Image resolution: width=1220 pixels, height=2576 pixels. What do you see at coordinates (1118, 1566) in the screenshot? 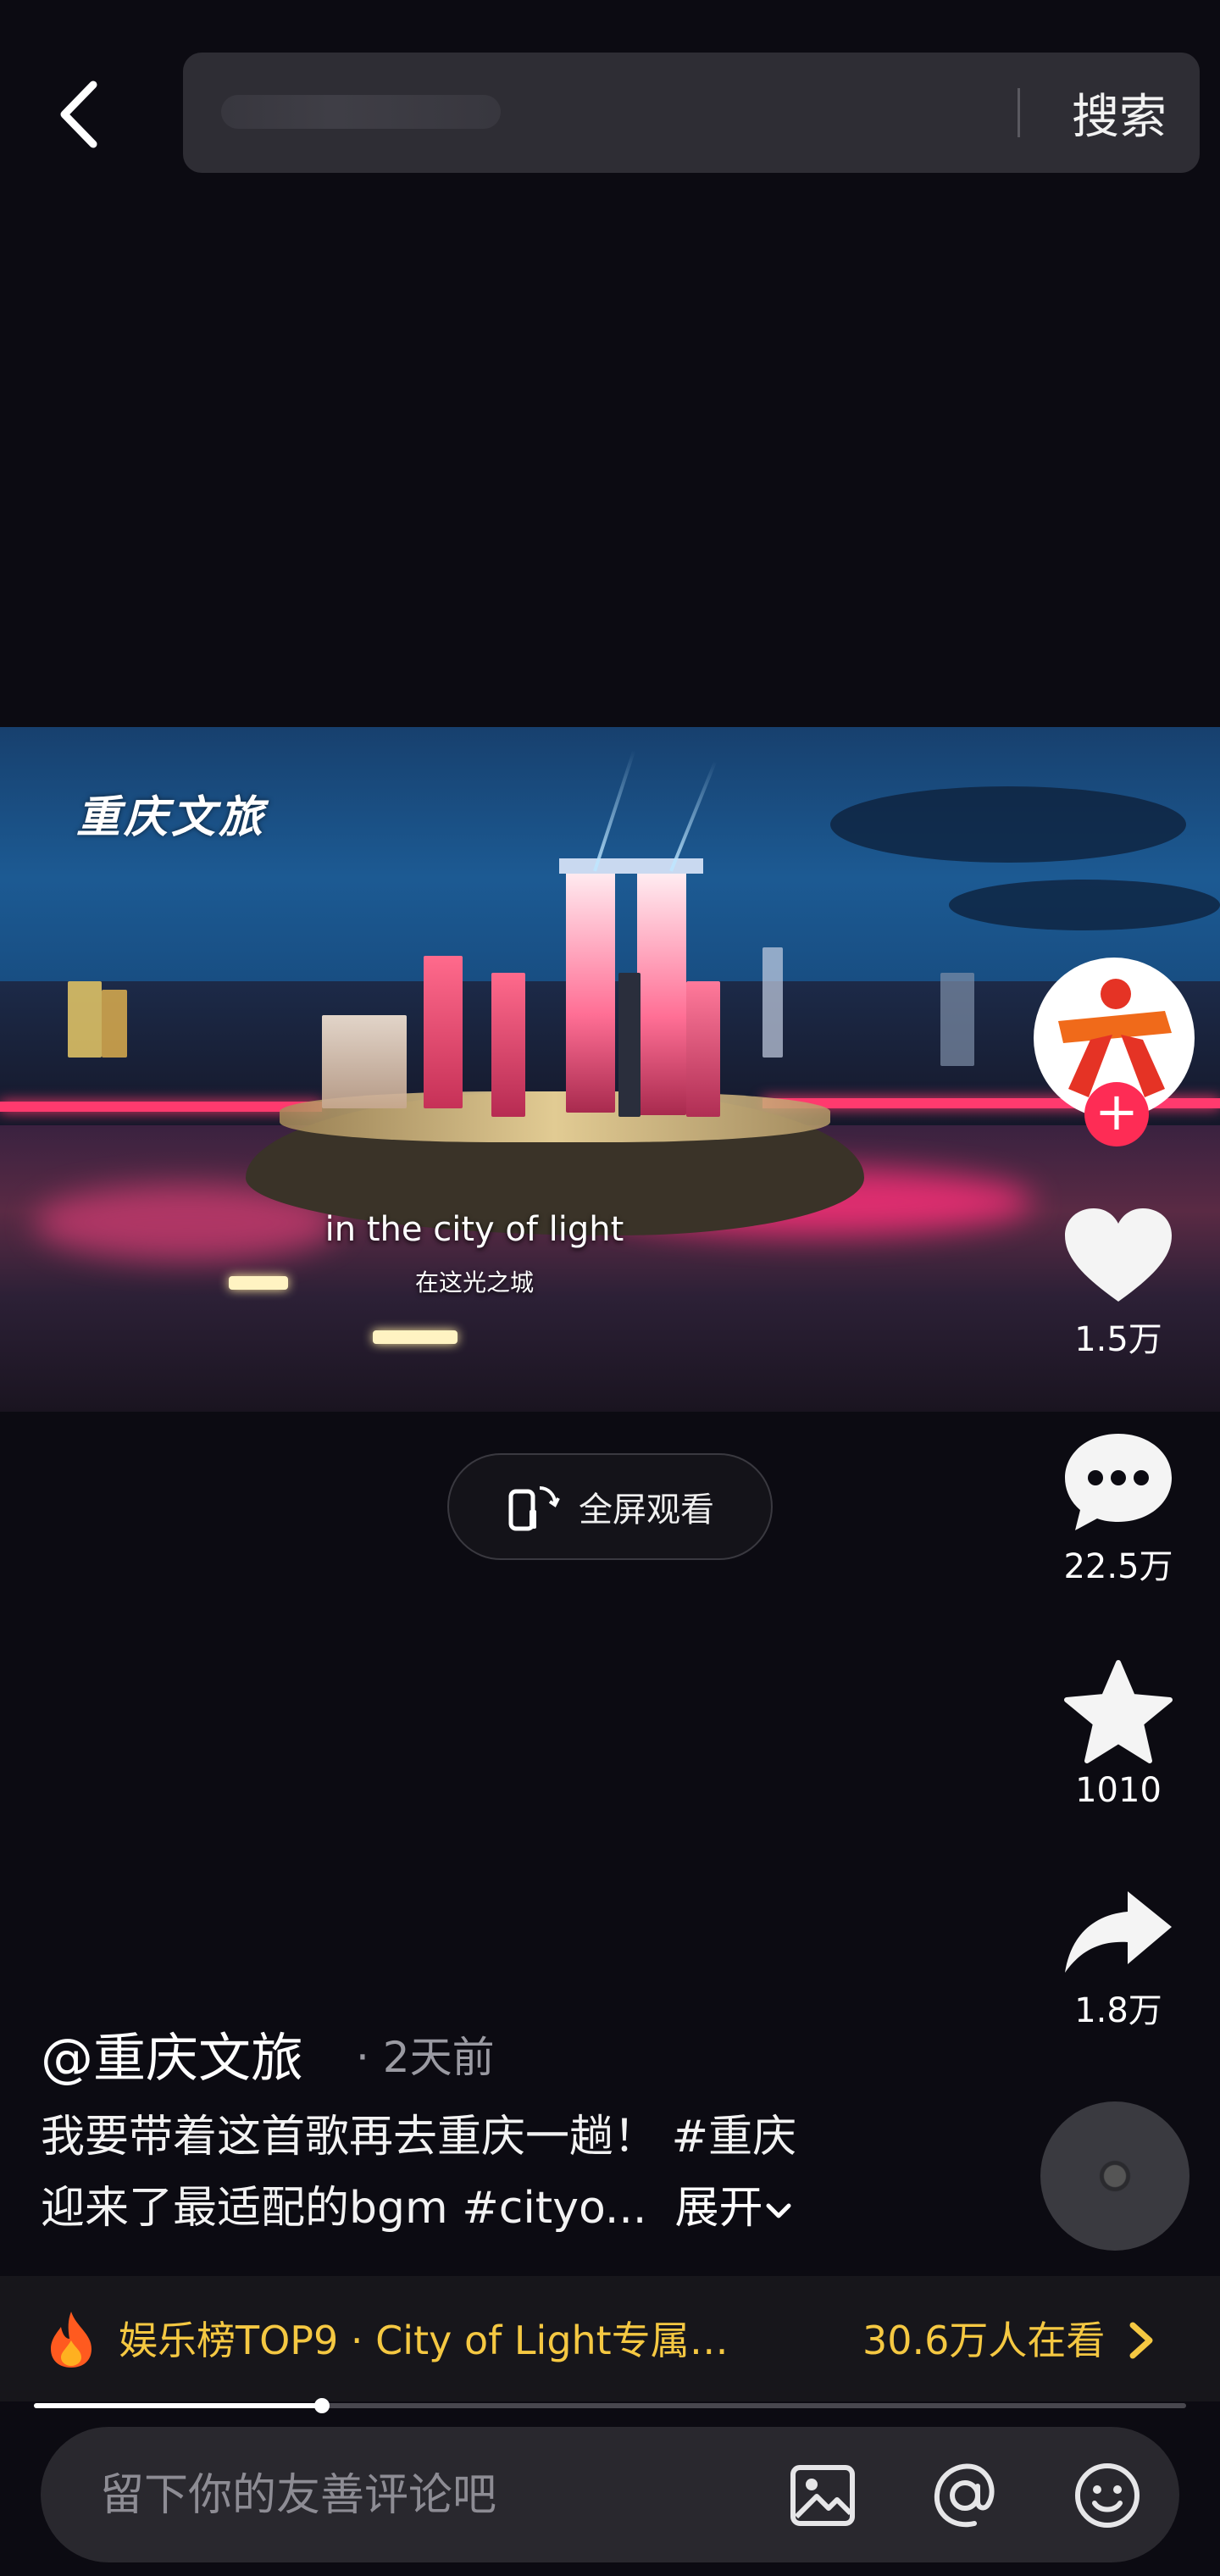
I see `comment-count: 22.5万` at bounding box center [1118, 1566].